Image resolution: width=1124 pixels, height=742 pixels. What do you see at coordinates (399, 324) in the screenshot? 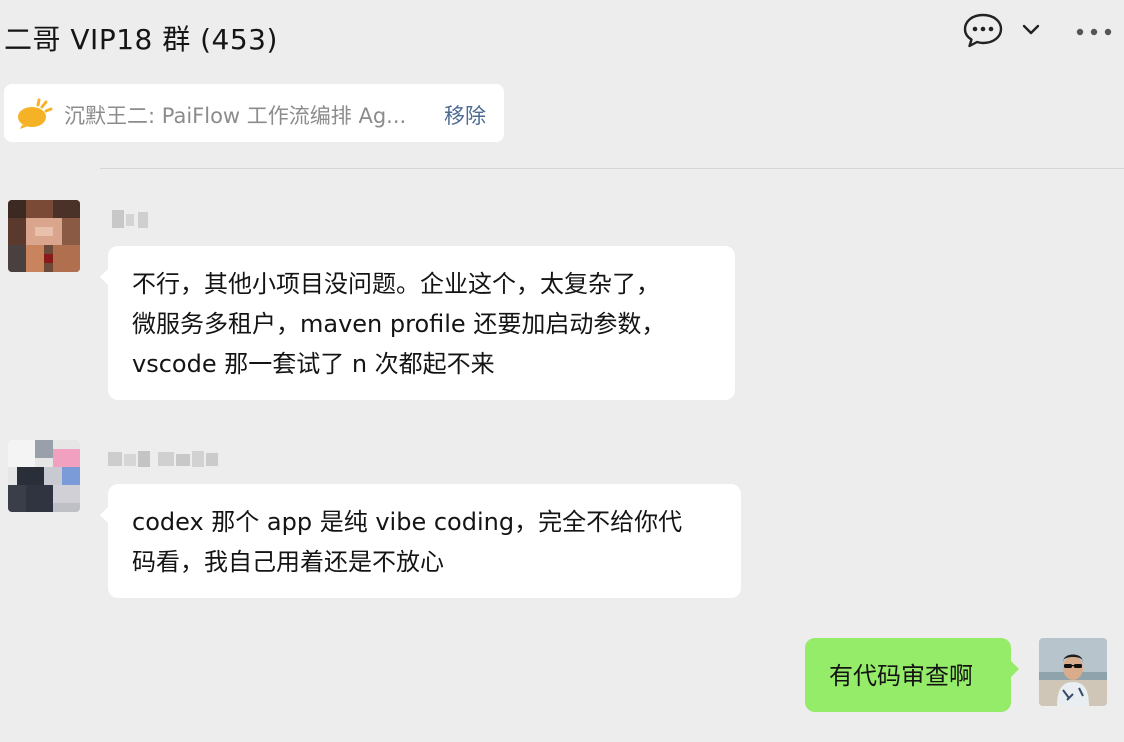
I see `message-line: 微服务多租户，maven profile 还要加启动参数，` at bounding box center [399, 324].